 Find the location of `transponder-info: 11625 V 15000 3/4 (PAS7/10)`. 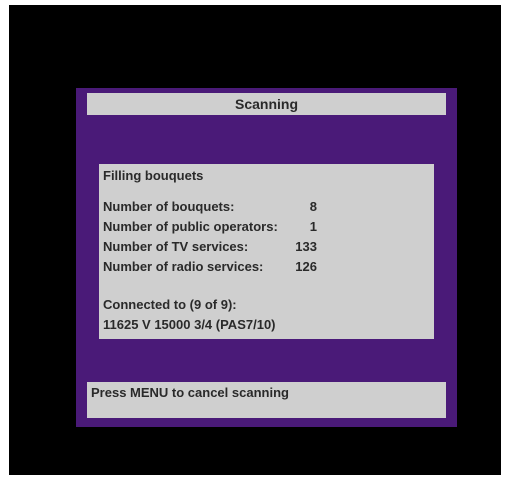

transponder-info: 11625 V 15000 3/4 (PAS7/10) is located at coordinates (189, 324).